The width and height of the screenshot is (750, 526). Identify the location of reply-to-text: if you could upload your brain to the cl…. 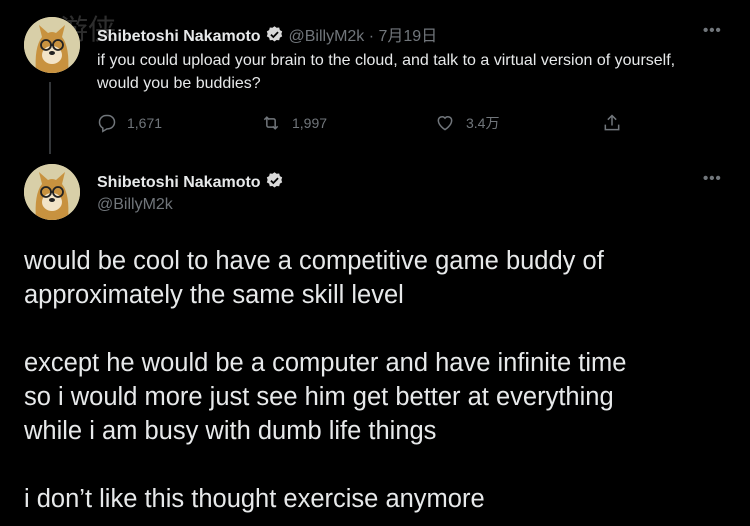
(386, 72).